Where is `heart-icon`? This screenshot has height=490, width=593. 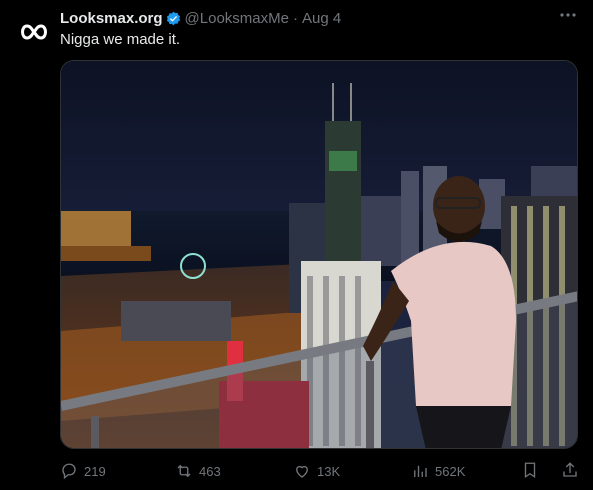
heart-icon is located at coordinates (302, 471).